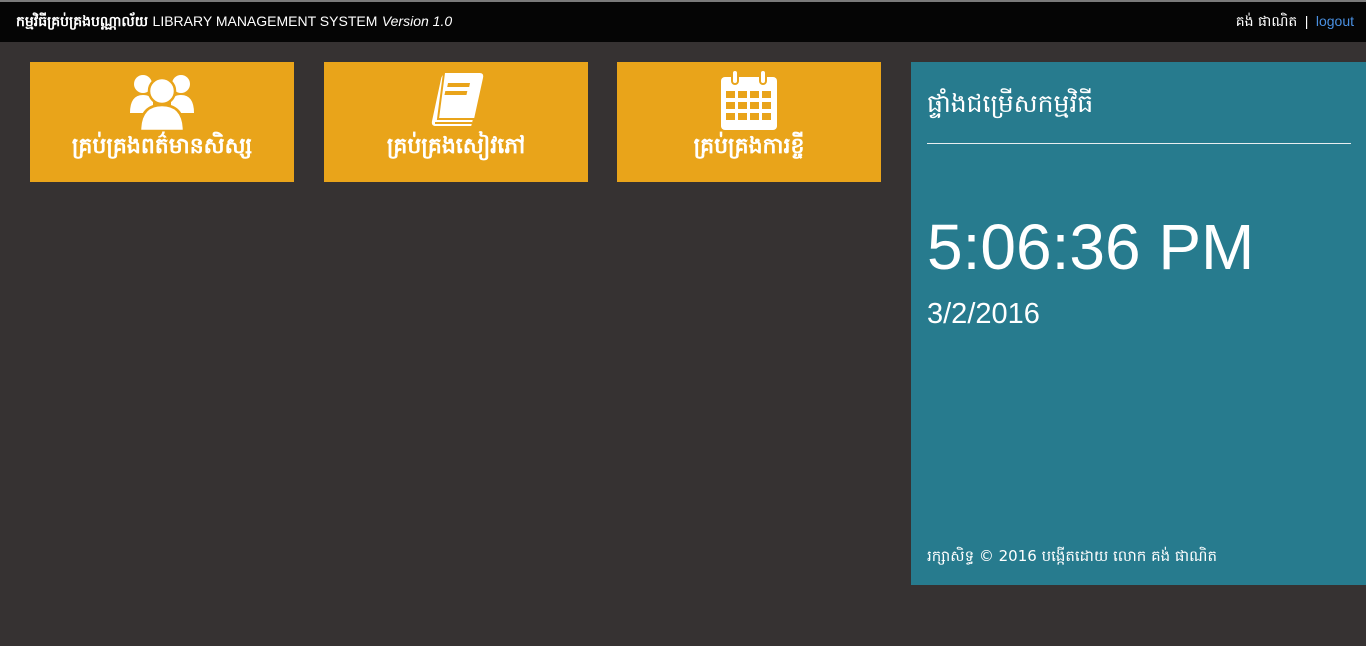  What do you see at coordinates (749, 102) in the screenshot?
I see `calendar-icon` at bounding box center [749, 102].